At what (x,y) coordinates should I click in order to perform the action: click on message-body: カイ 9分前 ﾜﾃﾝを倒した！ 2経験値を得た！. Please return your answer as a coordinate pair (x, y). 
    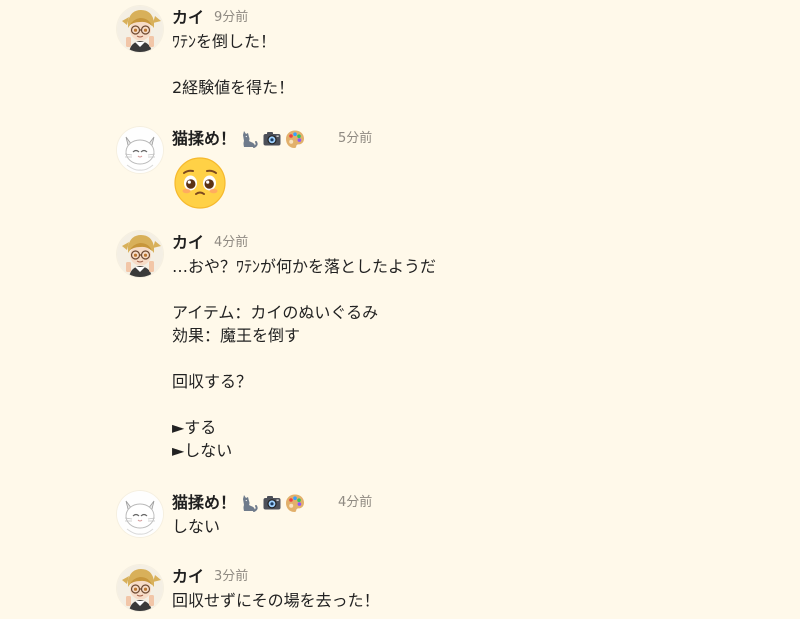
    Looking at the image, I should click on (464, 52).